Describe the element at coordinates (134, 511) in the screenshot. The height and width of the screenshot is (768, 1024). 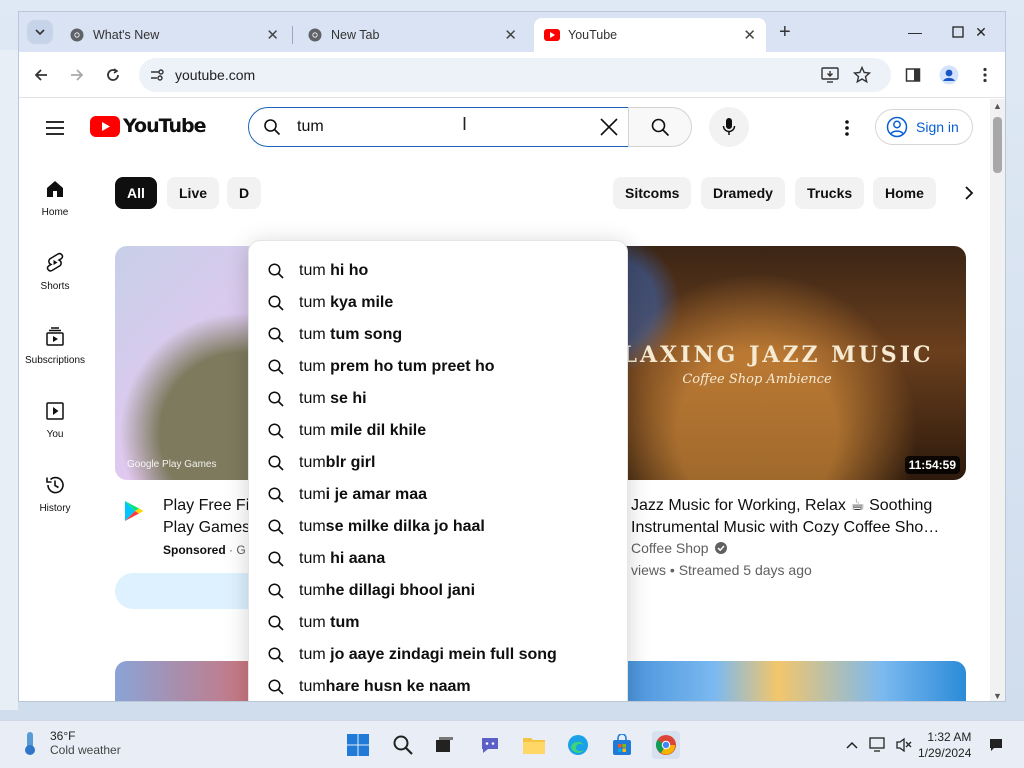
I see `google-play-icon` at that location.